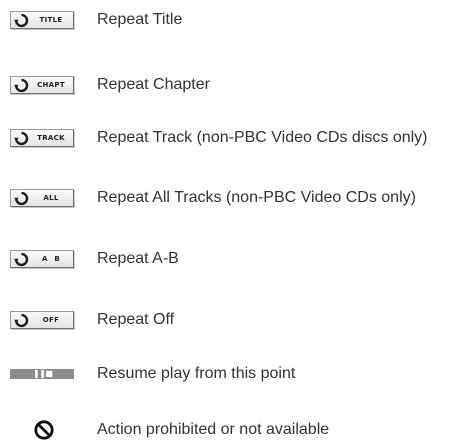 This screenshot has width=474, height=448. I want to click on repeat-chapter-osd-badge: CHAPT, so click(46, 85).